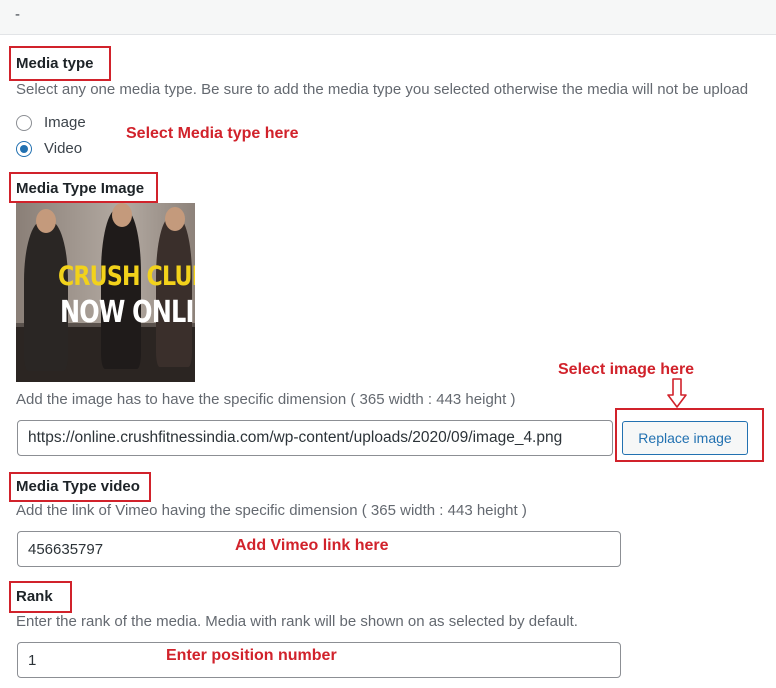  I want to click on rank-heading: Rank, so click(34, 596).